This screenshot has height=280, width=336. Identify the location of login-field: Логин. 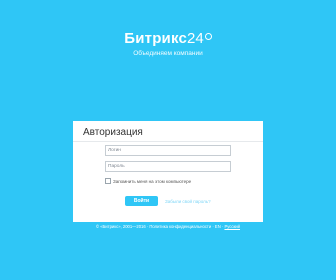
(168, 150).